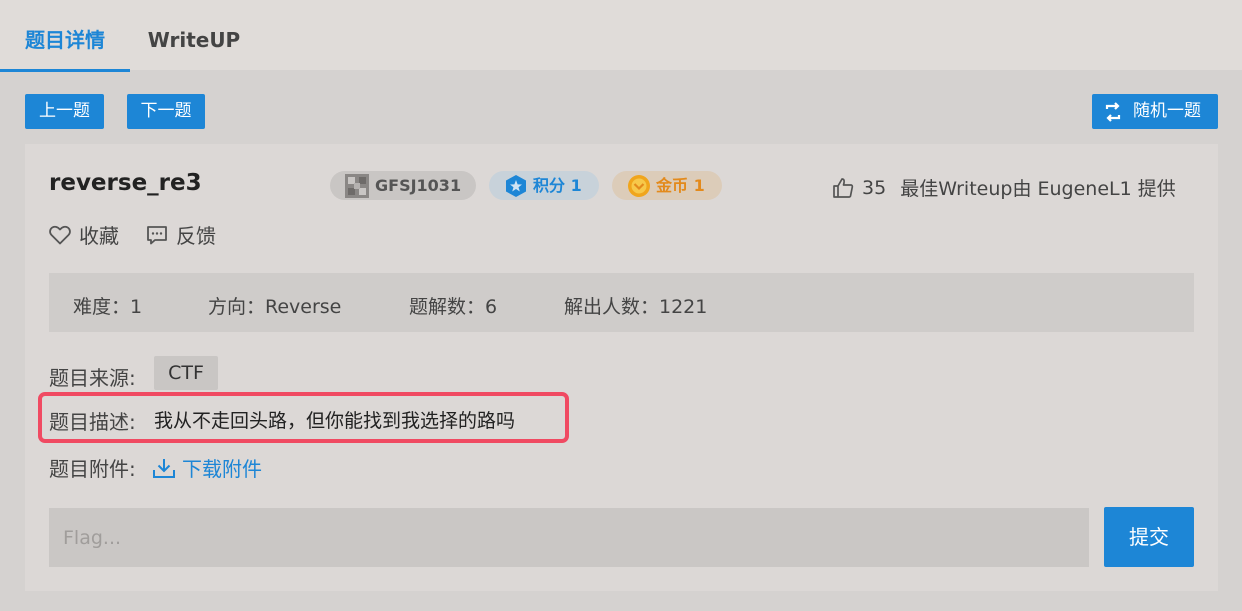 The width and height of the screenshot is (1242, 611). What do you see at coordinates (335, 421) in the screenshot?
I see `description-text: 我从不走回头路，但你能找到我选择的路吗` at bounding box center [335, 421].